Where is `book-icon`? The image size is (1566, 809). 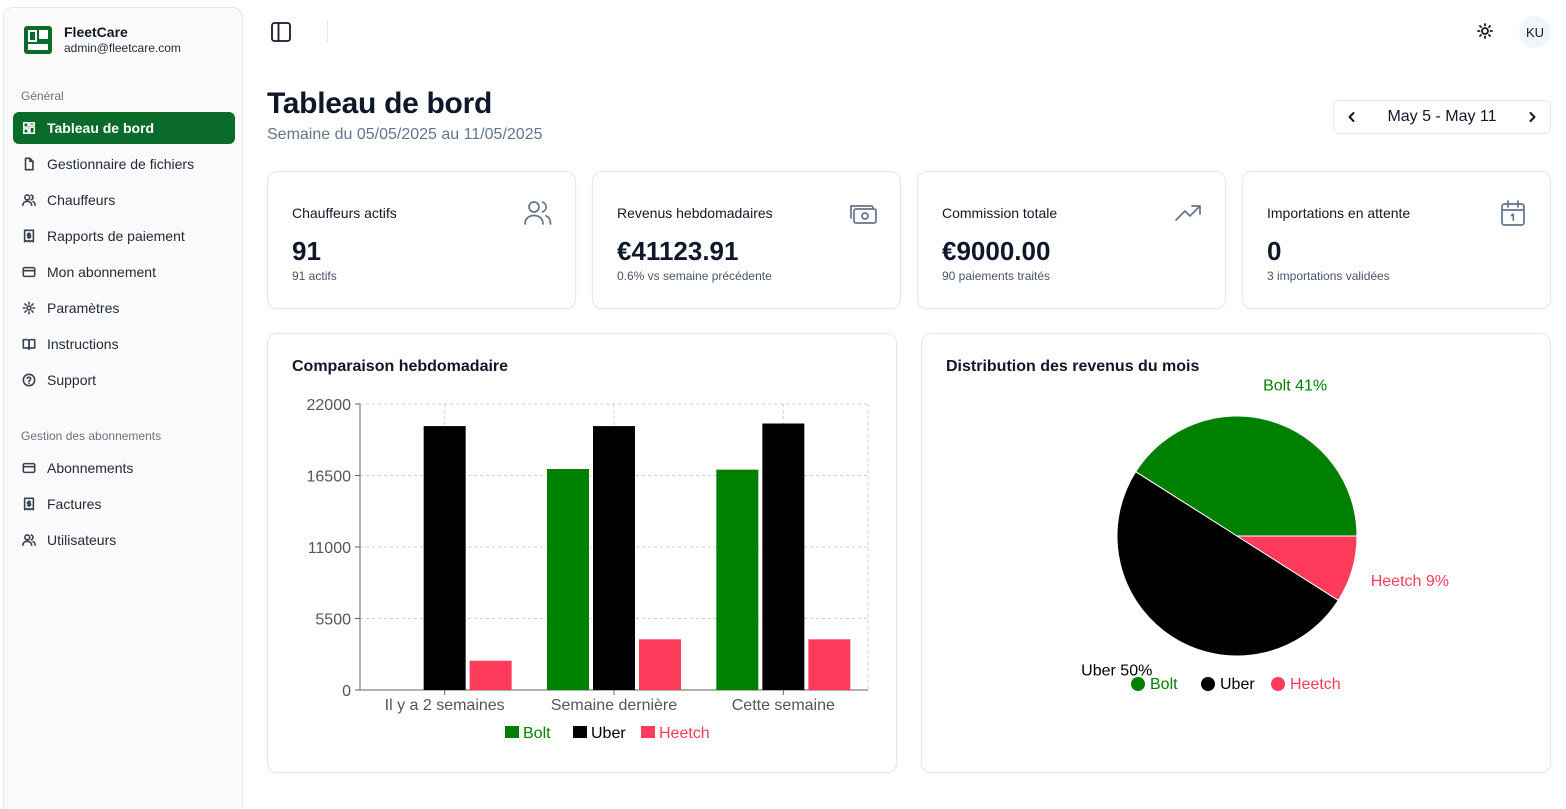 book-icon is located at coordinates (29, 344).